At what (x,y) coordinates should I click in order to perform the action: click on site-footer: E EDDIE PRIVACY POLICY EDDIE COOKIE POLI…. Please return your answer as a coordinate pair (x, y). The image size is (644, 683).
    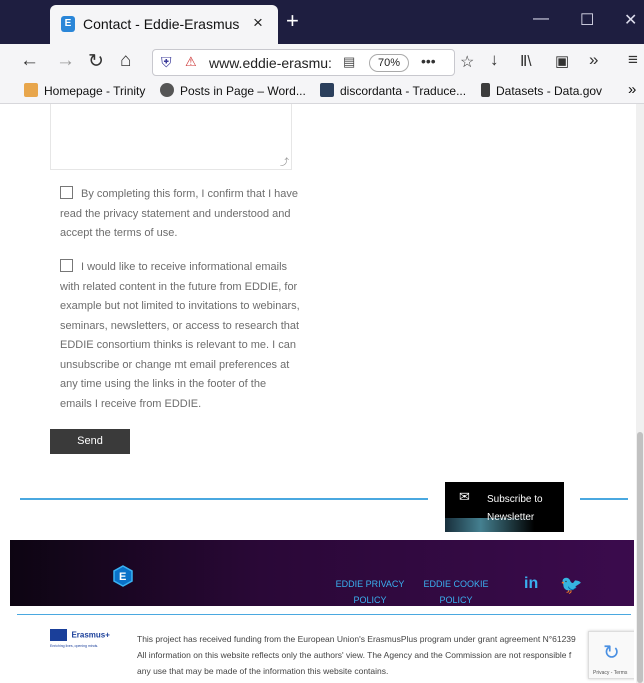
    Looking at the image, I should click on (322, 573).